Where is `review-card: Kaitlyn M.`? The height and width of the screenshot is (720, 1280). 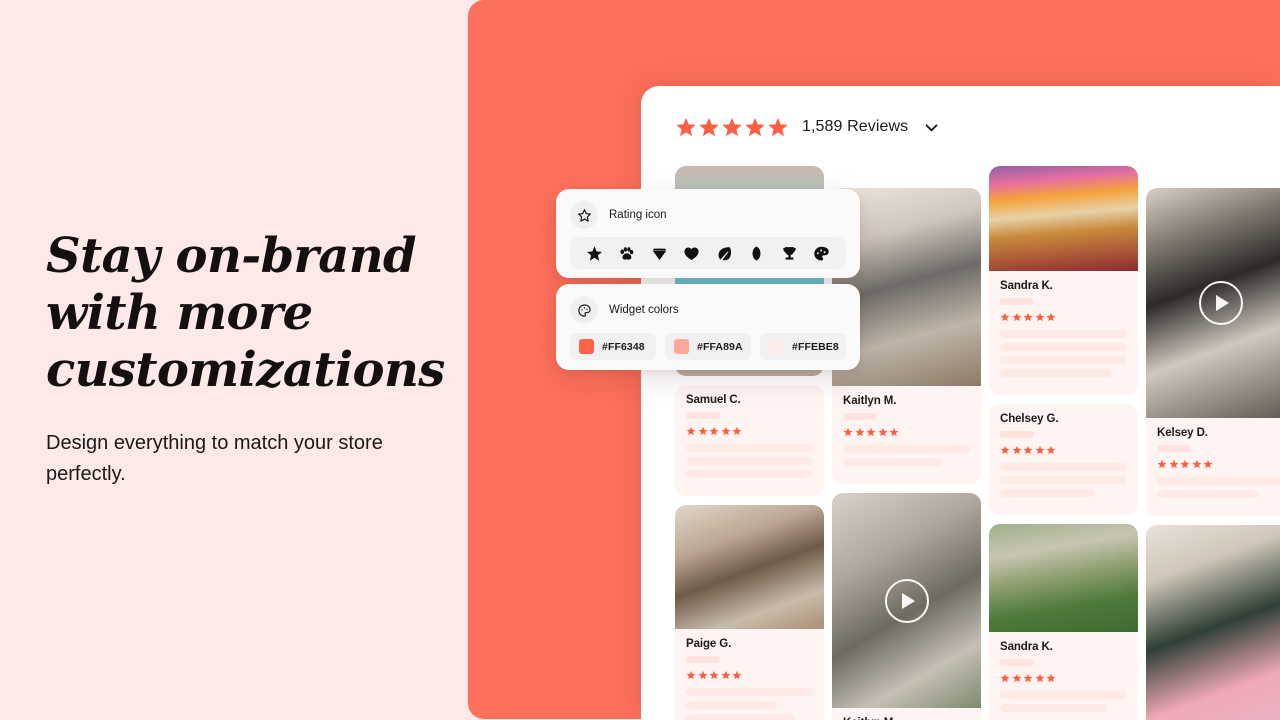 review-card: Kaitlyn M. is located at coordinates (906, 606).